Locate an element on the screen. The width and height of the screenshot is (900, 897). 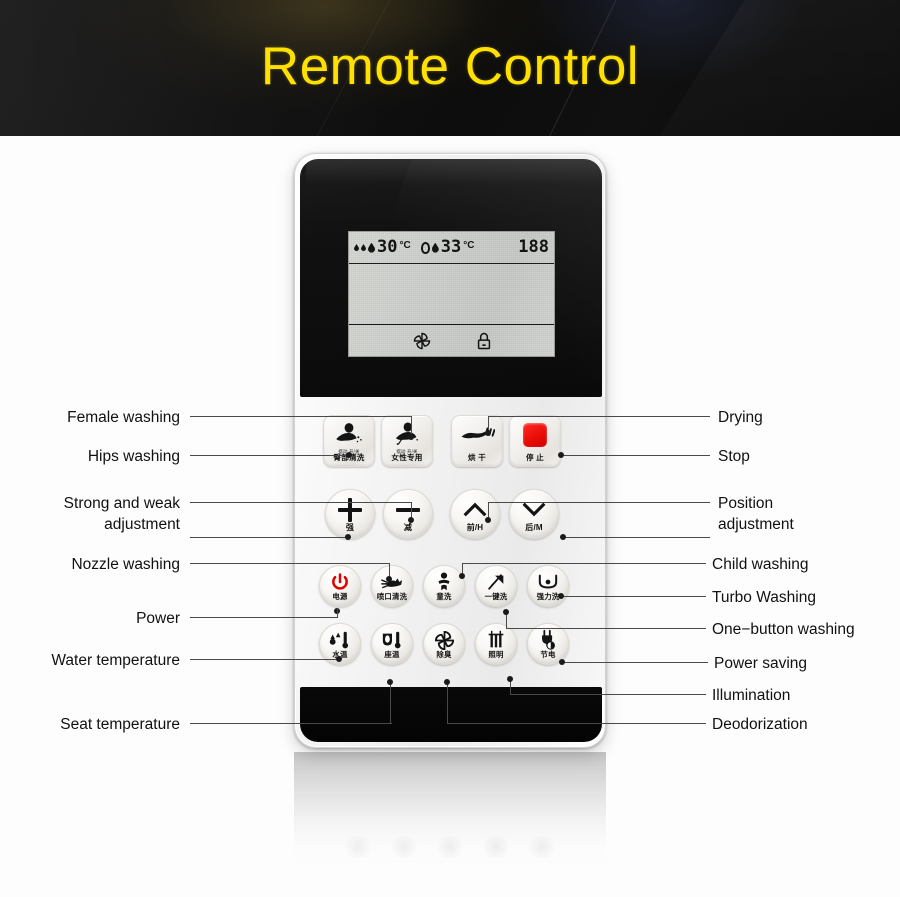
callout-label-one-button-washing: One−button washing is located at coordinates (783, 629).